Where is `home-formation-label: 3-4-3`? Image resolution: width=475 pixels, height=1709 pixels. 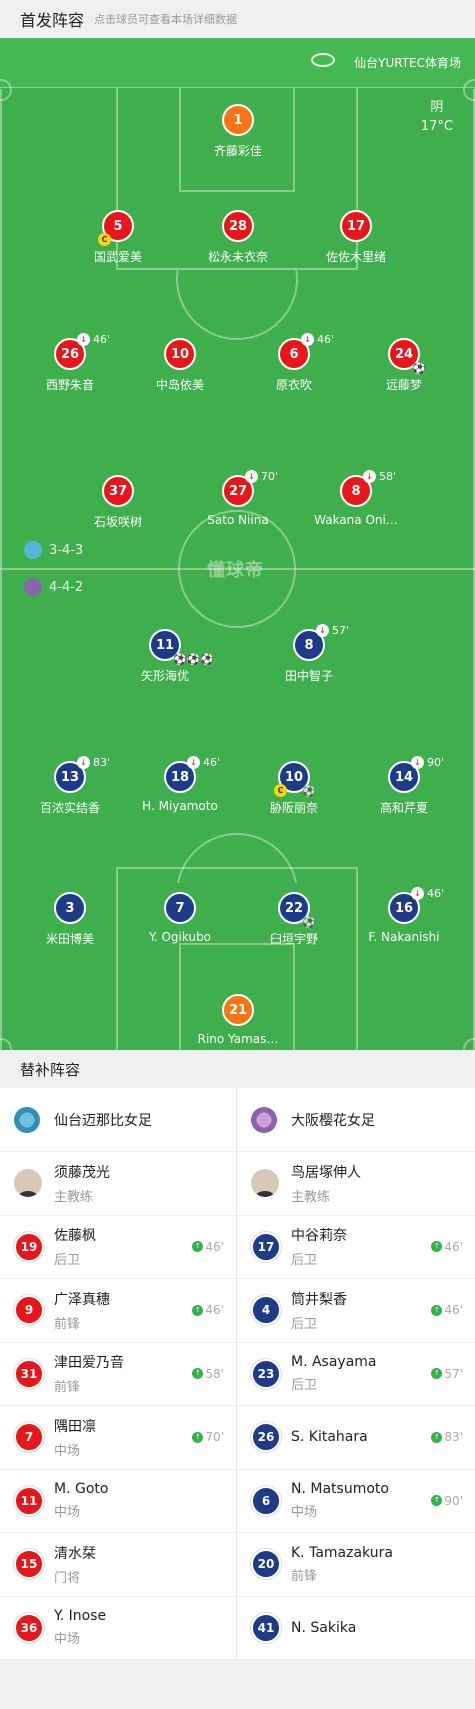
home-formation-label: 3-4-3 is located at coordinates (66, 550).